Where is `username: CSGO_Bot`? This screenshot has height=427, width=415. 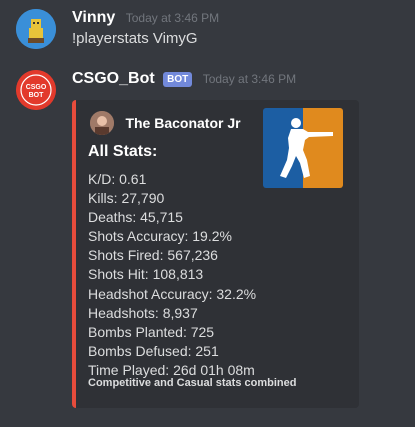 username: CSGO_Bot is located at coordinates (113, 79).